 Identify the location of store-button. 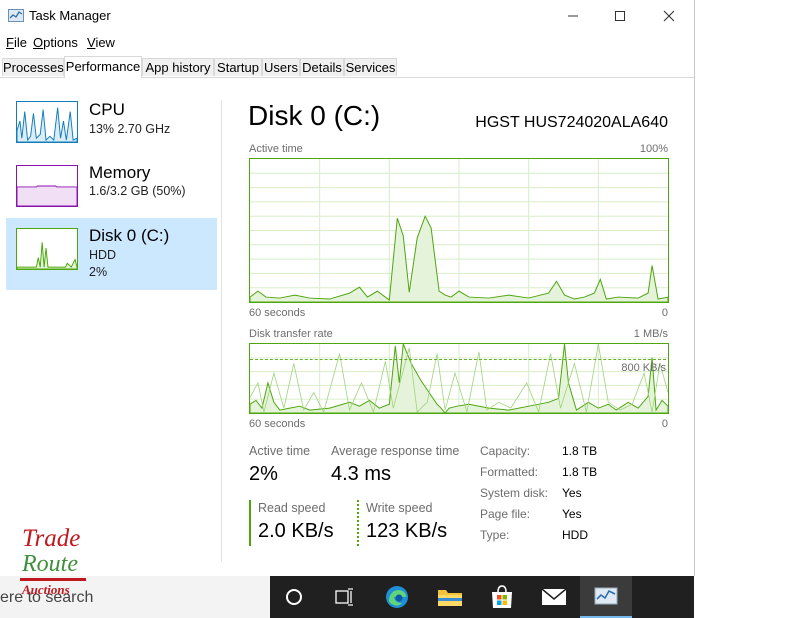
(502, 597).